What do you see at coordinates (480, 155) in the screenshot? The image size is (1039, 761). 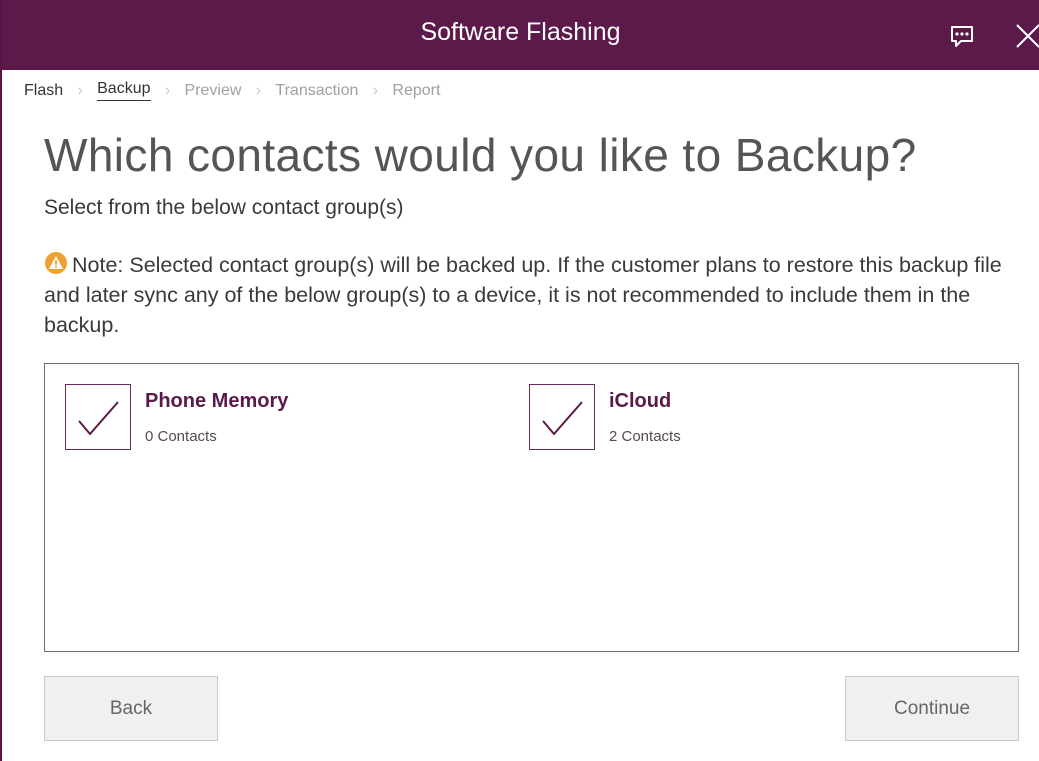 I see `page-title: Which contacts would you like to Backup?` at bounding box center [480, 155].